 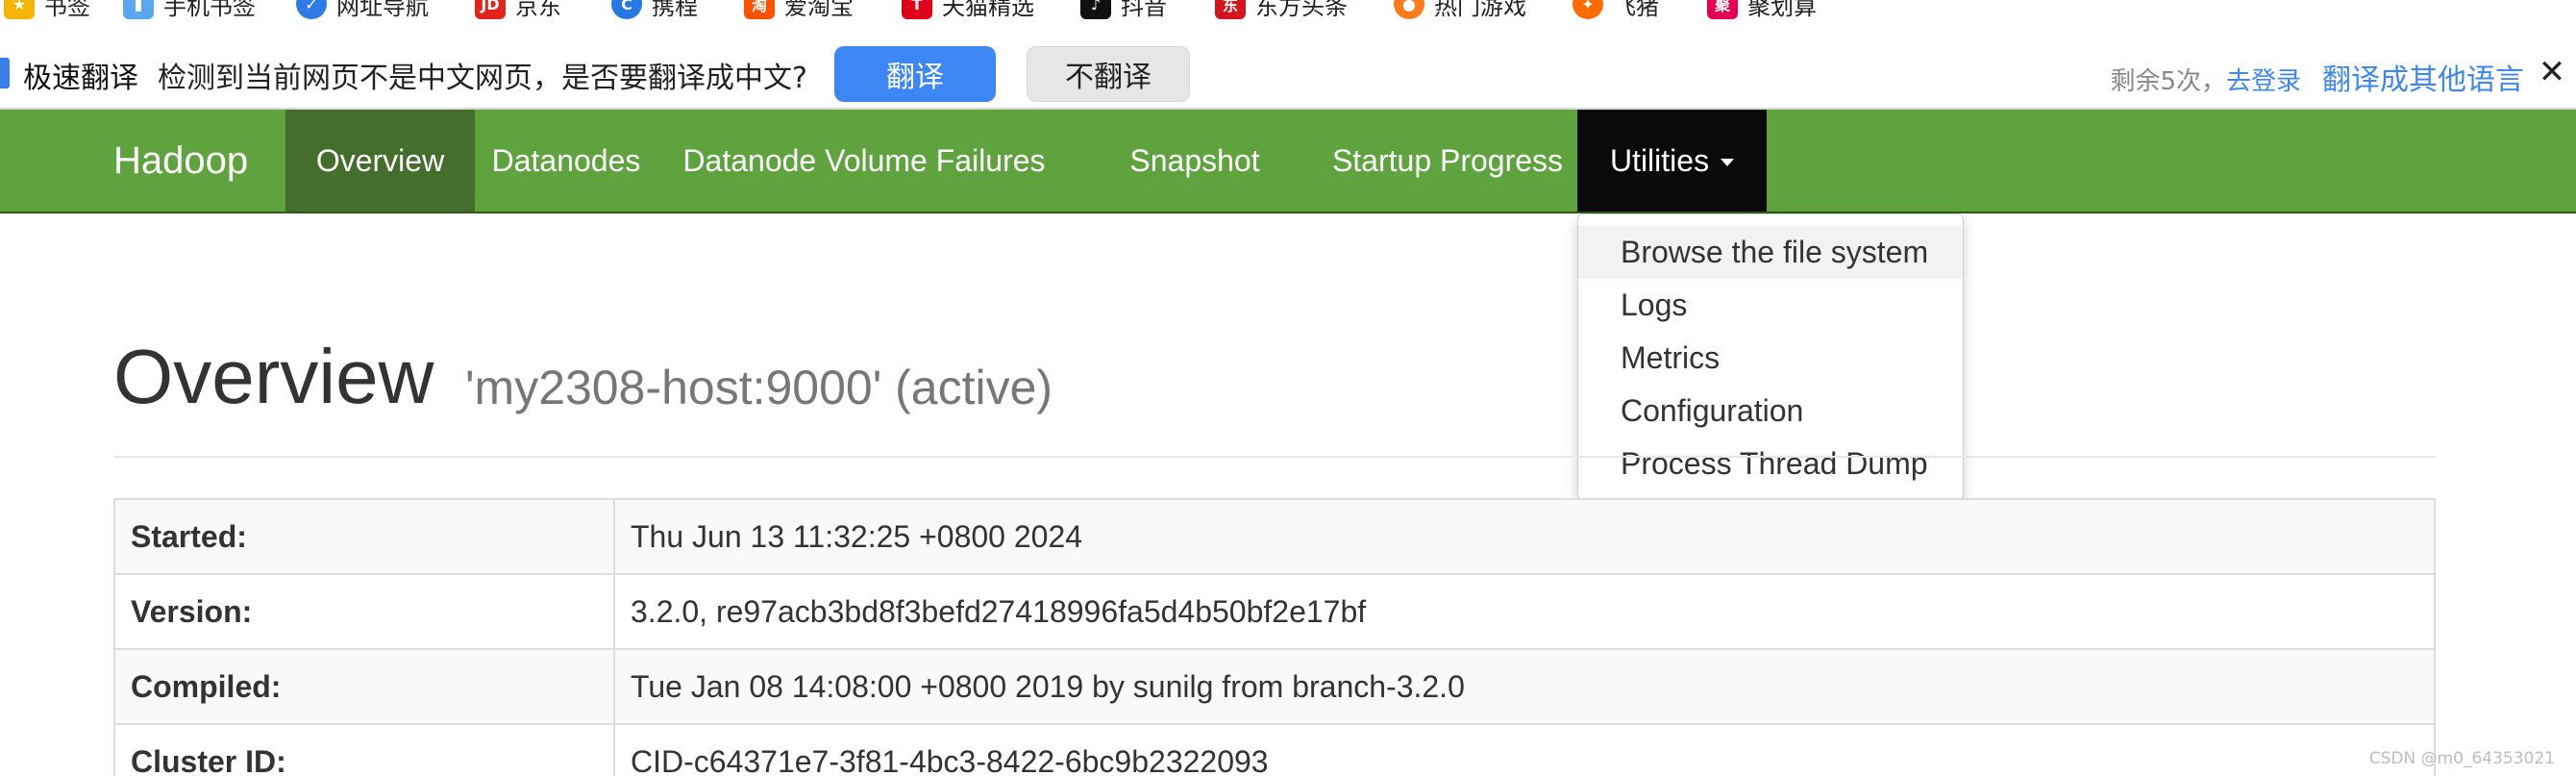 I want to click on juhuasuan-logo-icon: 聚, so click(x=1723, y=10).